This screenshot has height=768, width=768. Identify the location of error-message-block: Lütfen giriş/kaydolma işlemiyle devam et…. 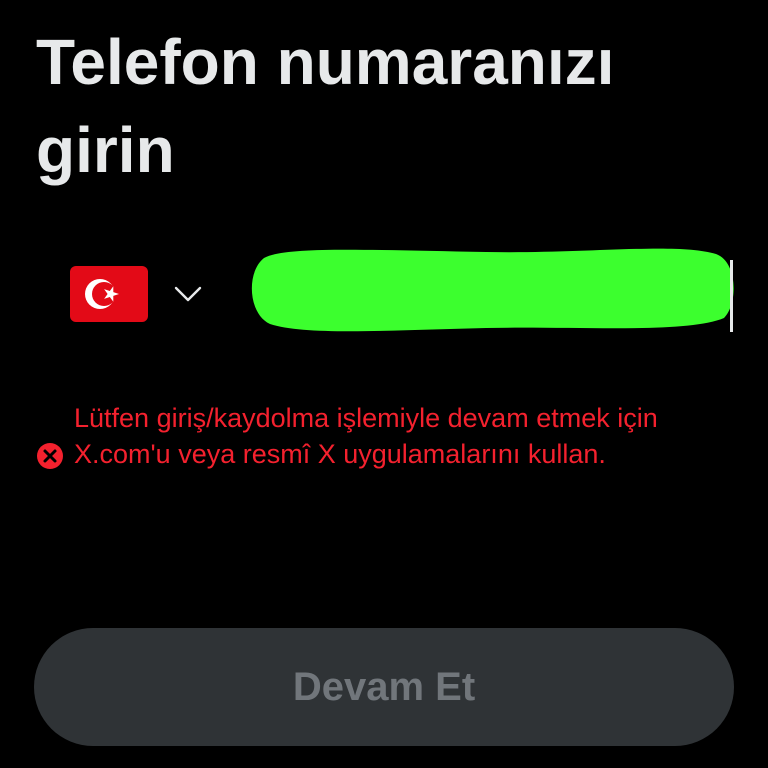
(386, 455).